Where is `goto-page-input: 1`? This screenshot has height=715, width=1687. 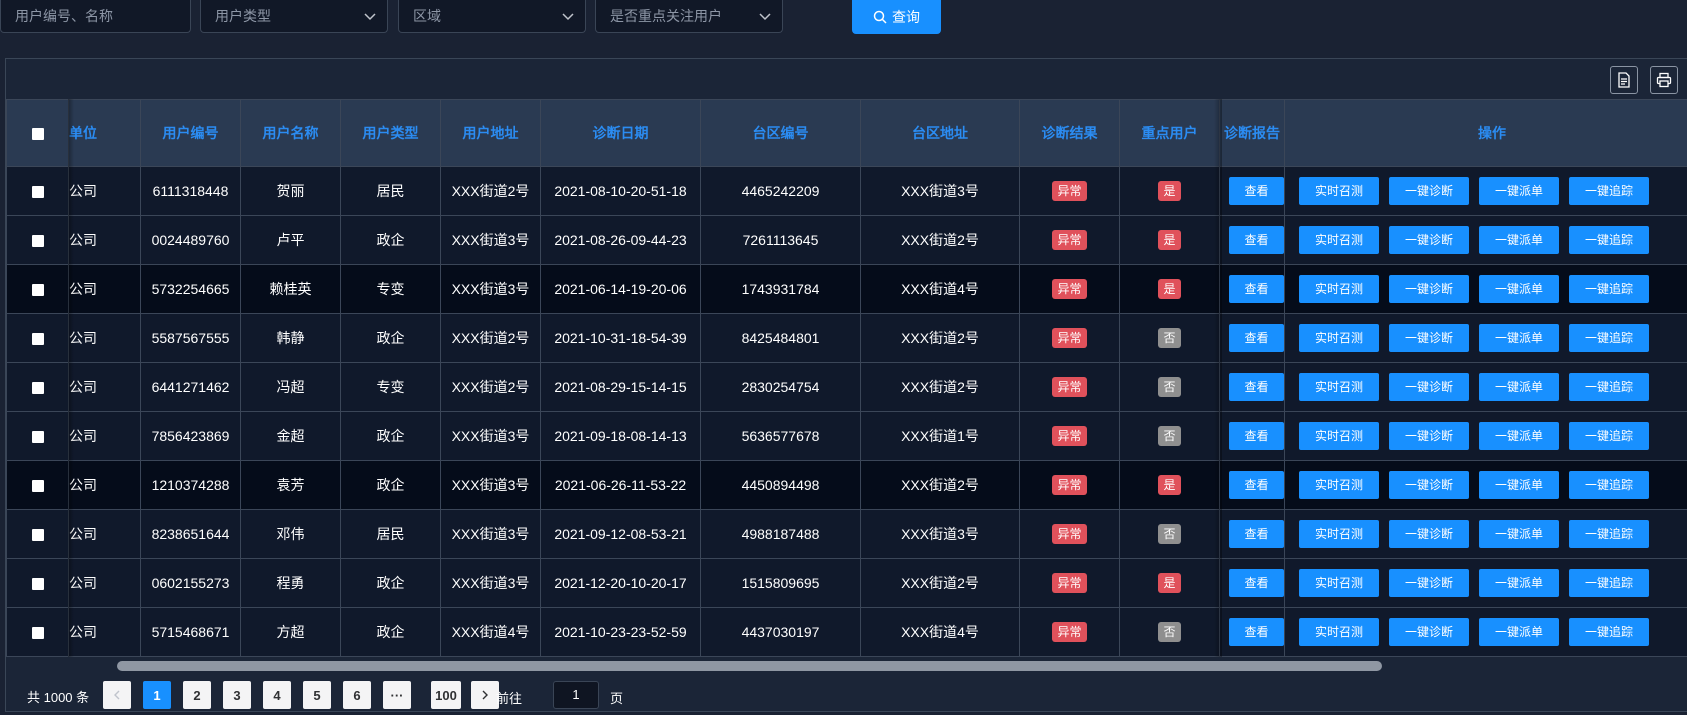 goto-page-input: 1 is located at coordinates (576, 695).